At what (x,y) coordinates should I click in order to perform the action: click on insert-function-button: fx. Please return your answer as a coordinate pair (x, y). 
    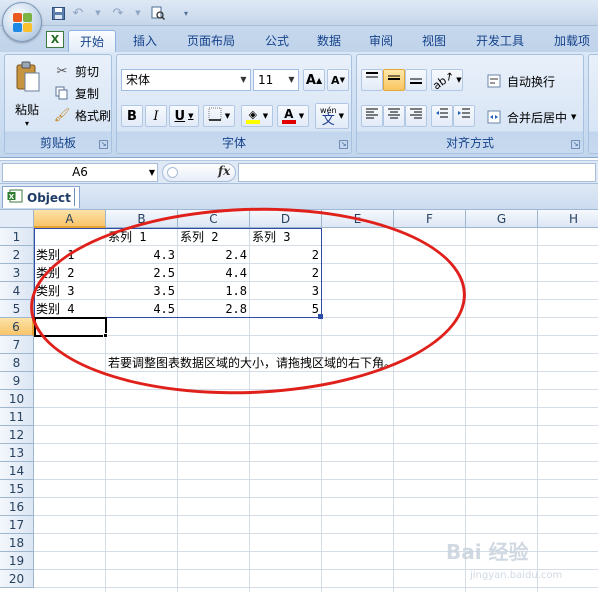
    Looking at the image, I should click on (224, 171).